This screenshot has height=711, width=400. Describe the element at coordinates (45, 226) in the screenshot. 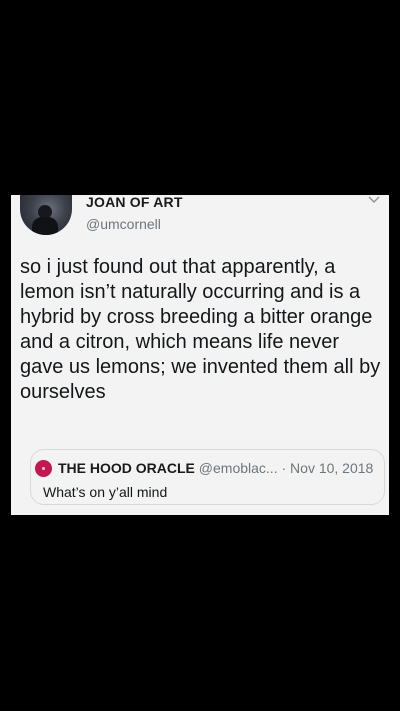

I see `avatar-body-shape` at that location.